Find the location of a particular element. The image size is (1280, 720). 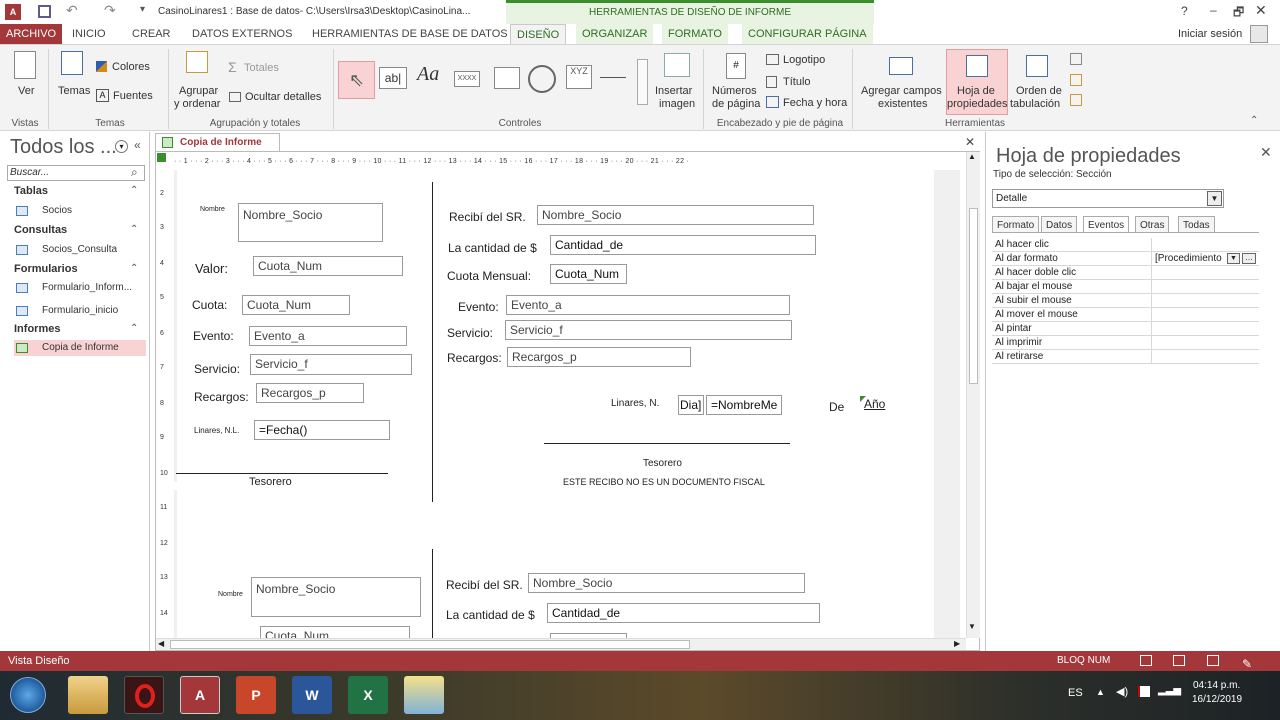

help-button: ? is located at coordinates (1184, 11).